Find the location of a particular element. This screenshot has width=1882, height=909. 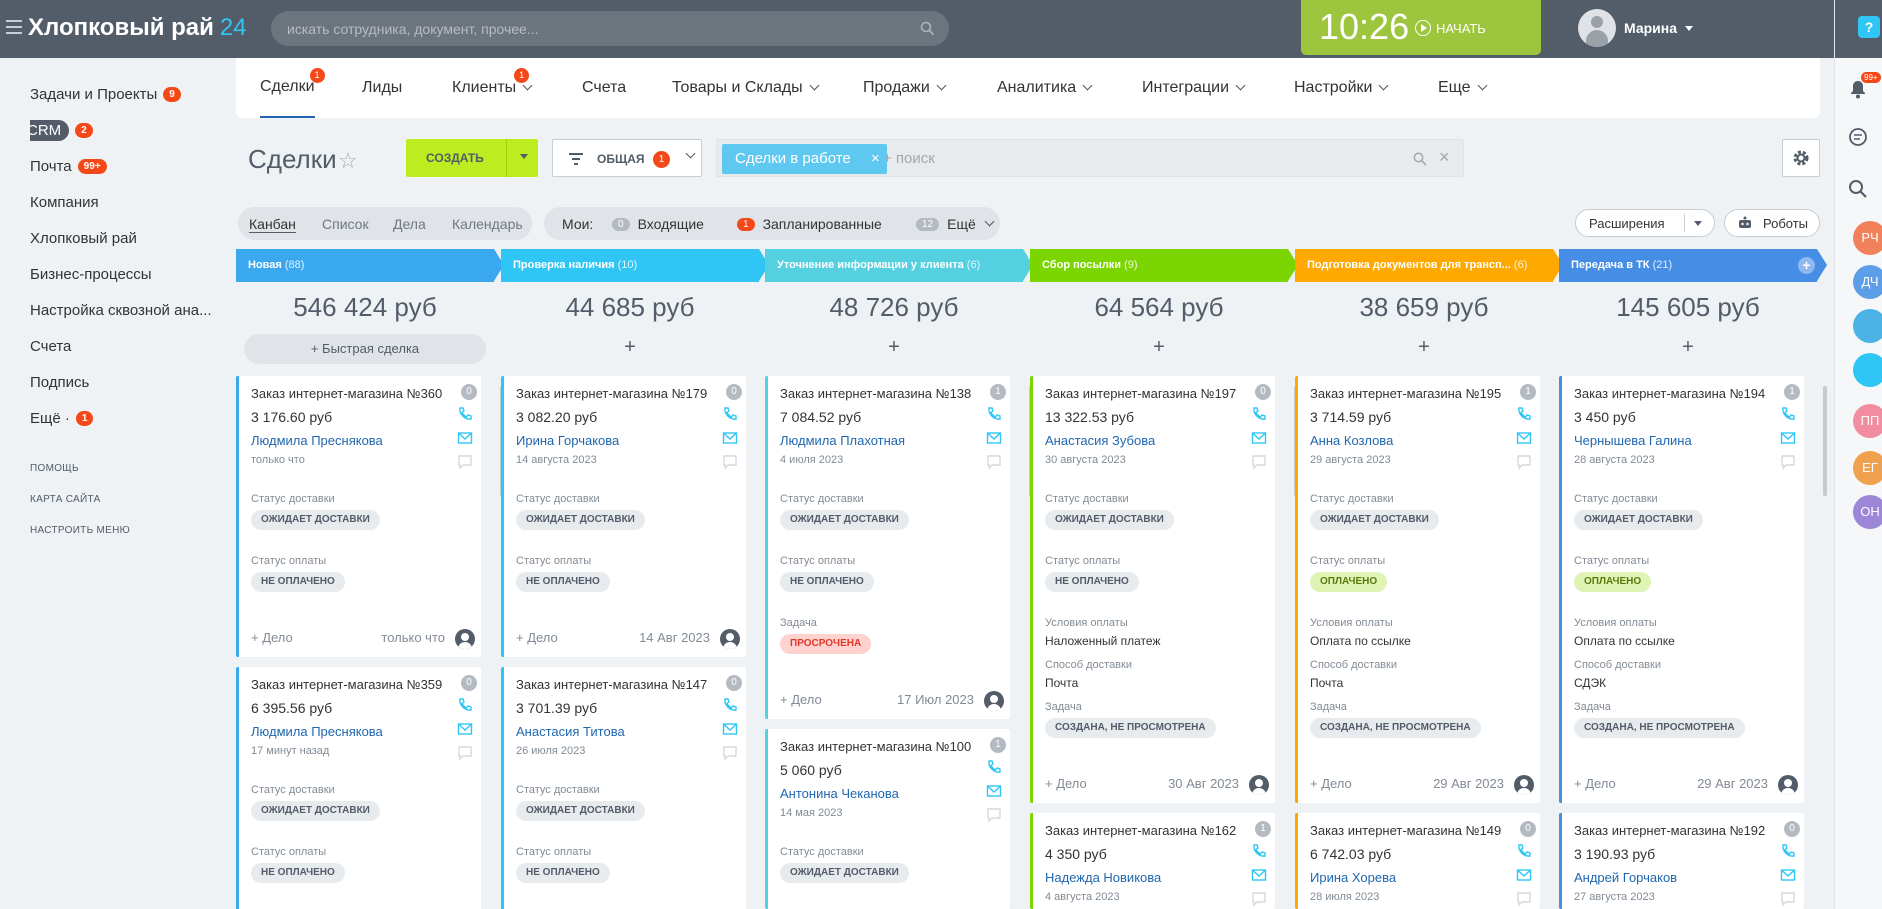

client-link: Анастасия Зубова is located at coordinates (1100, 440).